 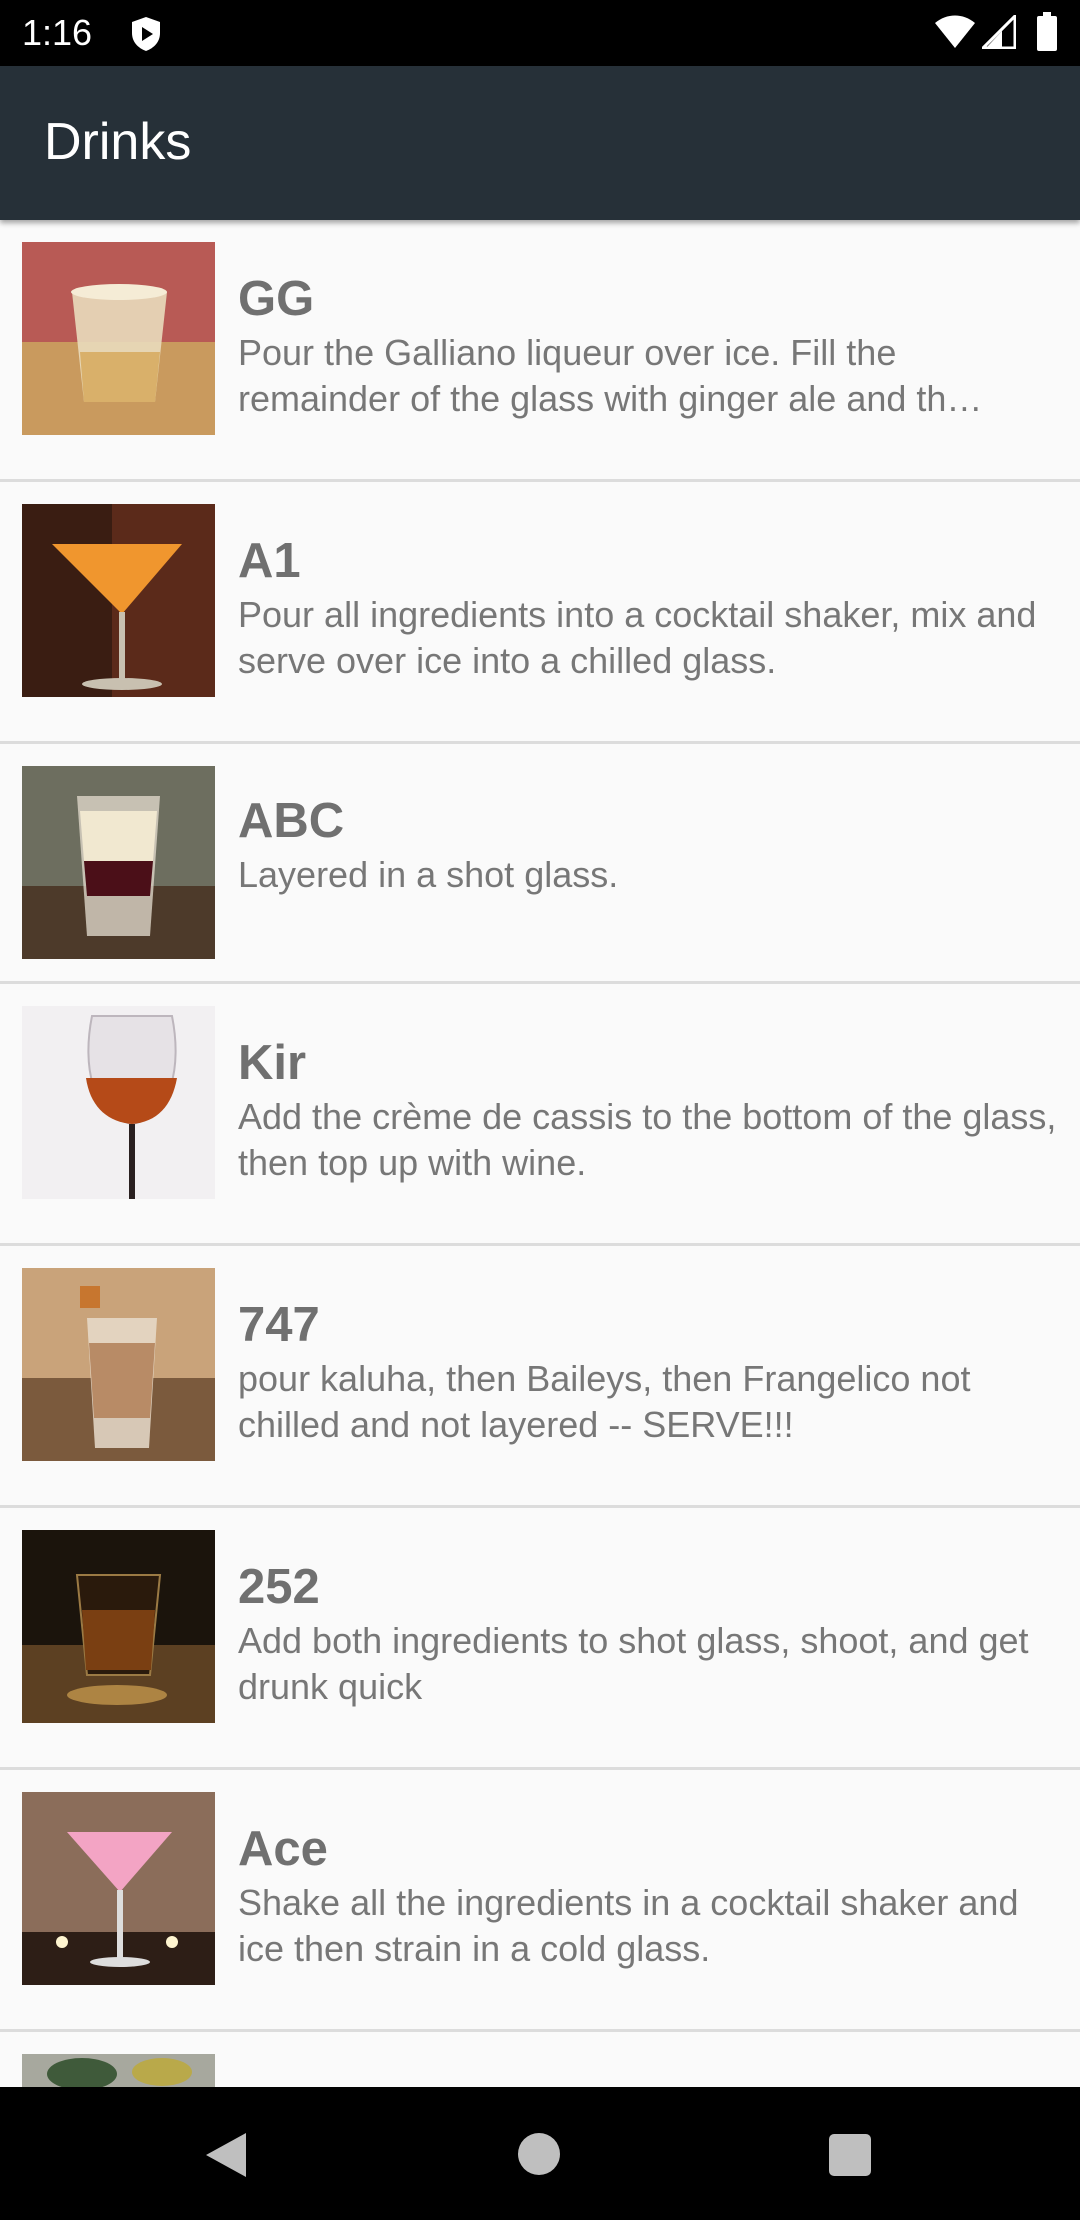 I want to click on whiskey-shot-photo, so click(x=118, y=1626).